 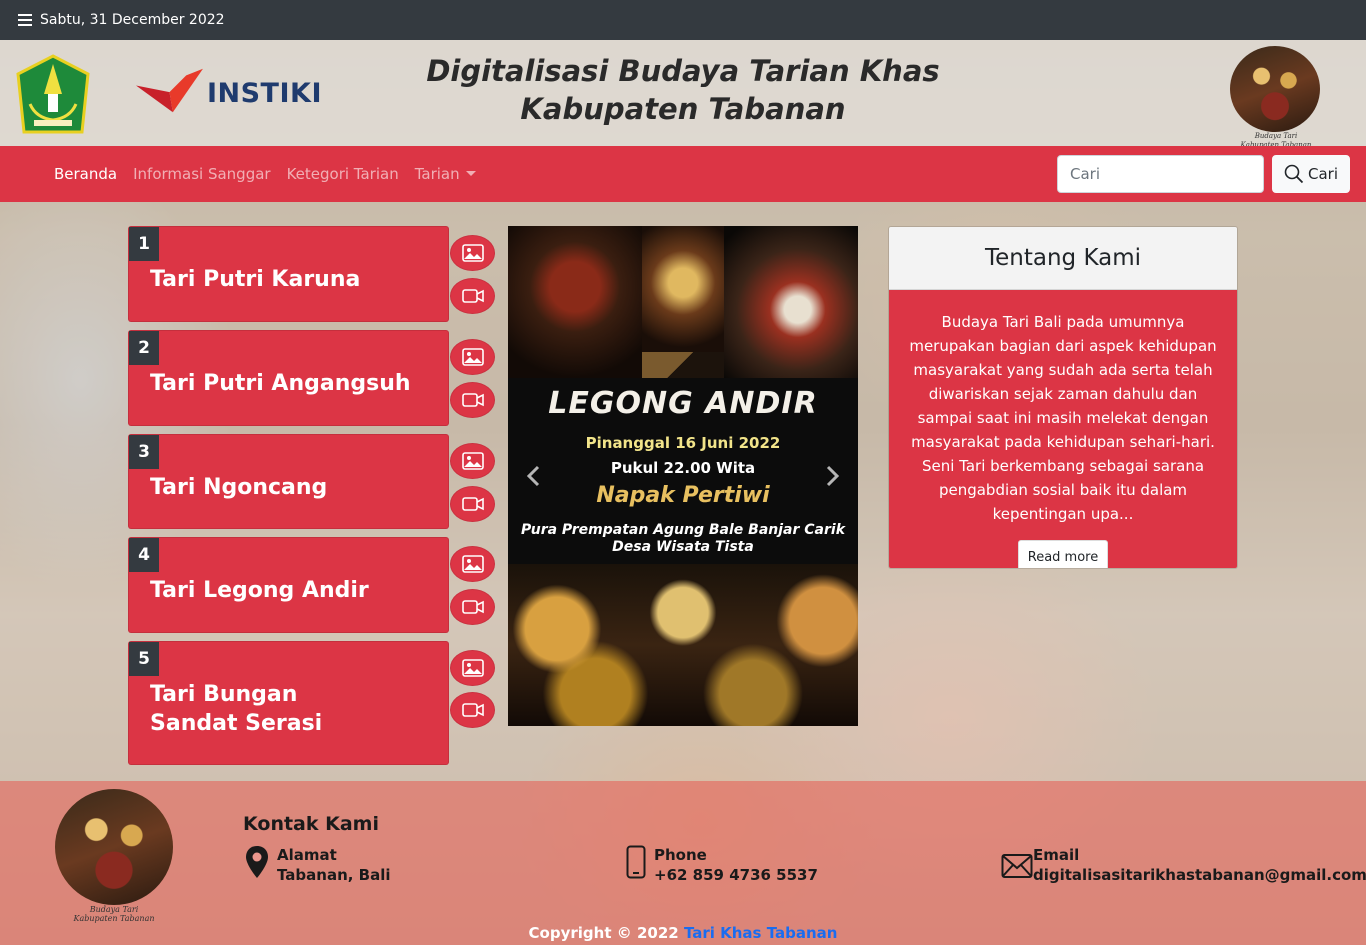 I want to click on phone-icon, so click(x=636, y=862).